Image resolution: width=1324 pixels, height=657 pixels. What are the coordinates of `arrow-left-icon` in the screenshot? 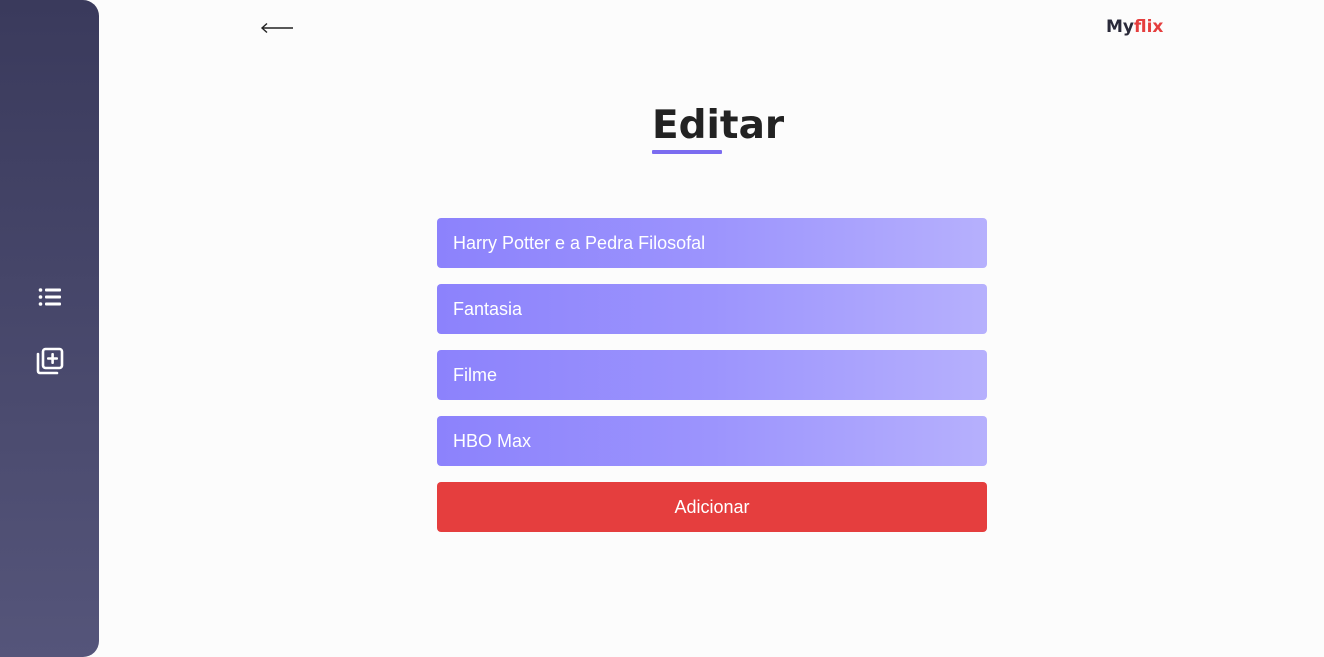 It's located at (276, 28).